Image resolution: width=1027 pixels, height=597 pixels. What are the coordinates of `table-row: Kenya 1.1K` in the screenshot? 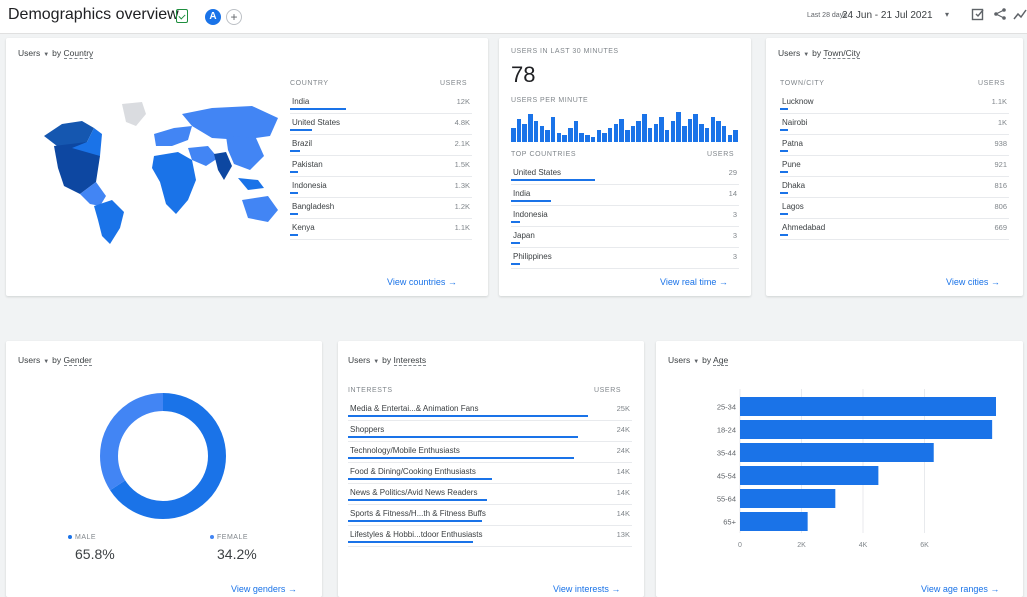 It's located at (381, 229).